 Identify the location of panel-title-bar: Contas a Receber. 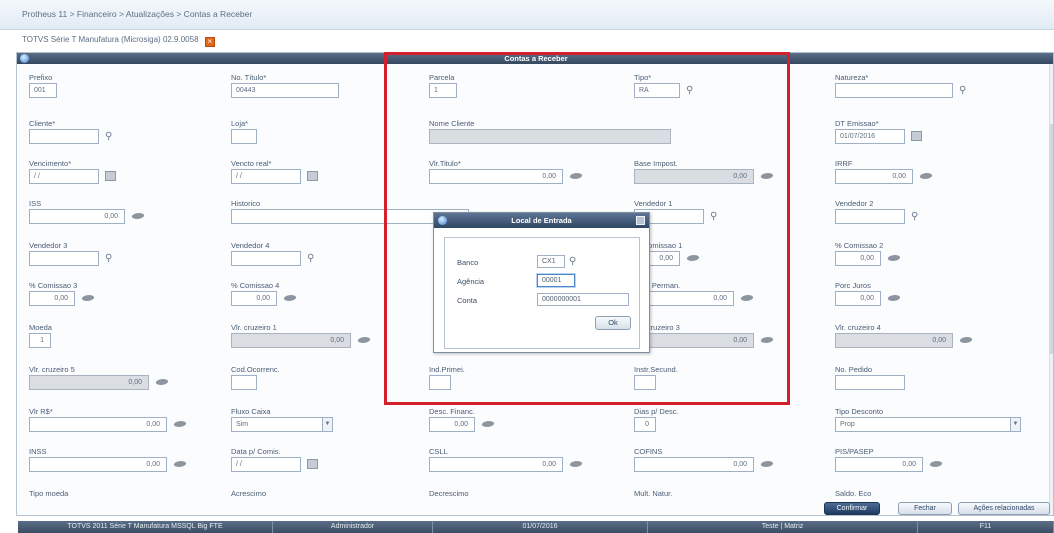
(535, 58).